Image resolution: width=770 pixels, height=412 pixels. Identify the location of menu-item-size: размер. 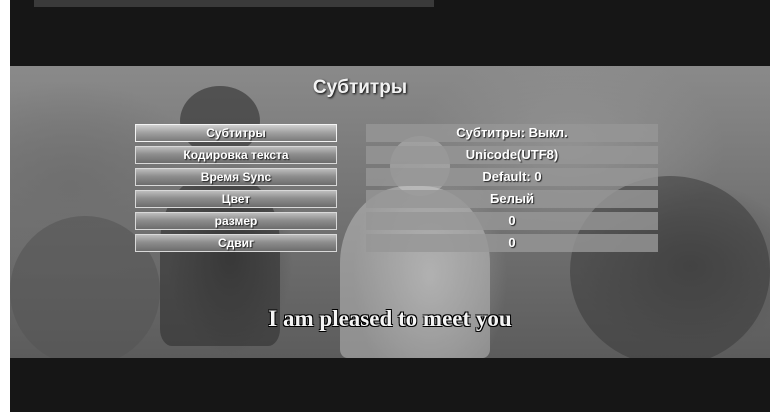
(236, 221).